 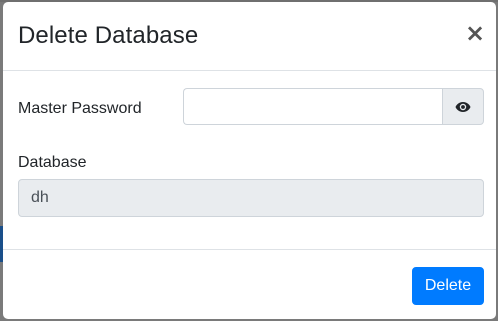 I want to click on delete-button: Delete, so click(x=448, y=286).